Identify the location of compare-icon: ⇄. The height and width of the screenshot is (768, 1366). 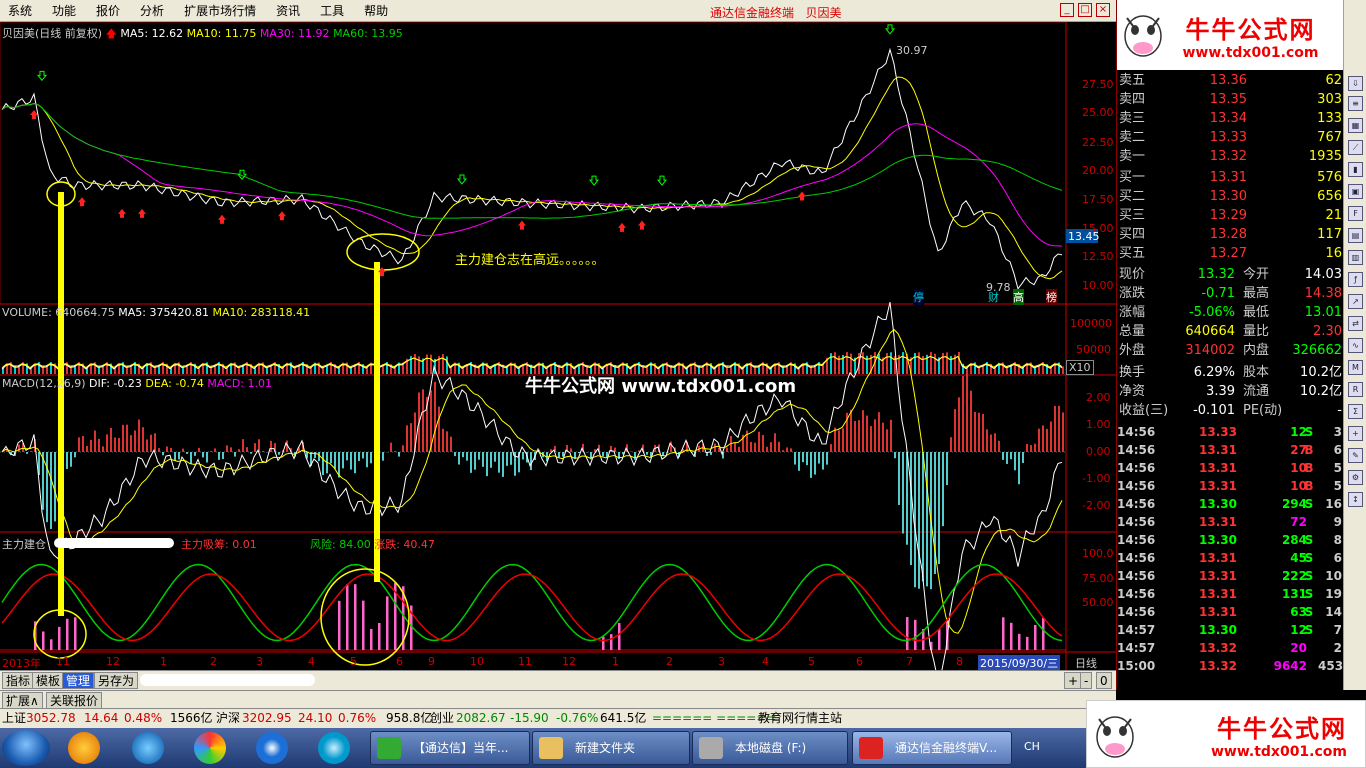
(1355, 323).